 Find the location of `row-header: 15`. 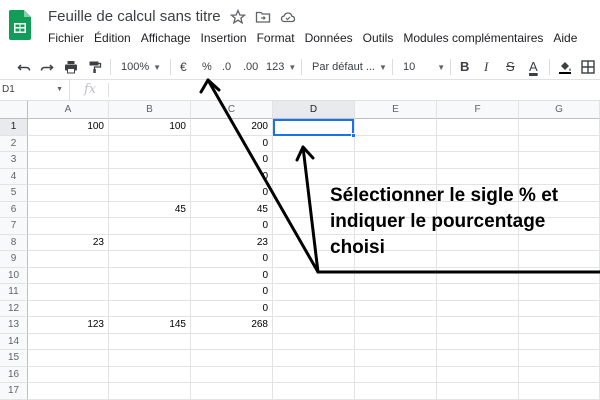

row-header: 15 is located at coordinates (14, 358).